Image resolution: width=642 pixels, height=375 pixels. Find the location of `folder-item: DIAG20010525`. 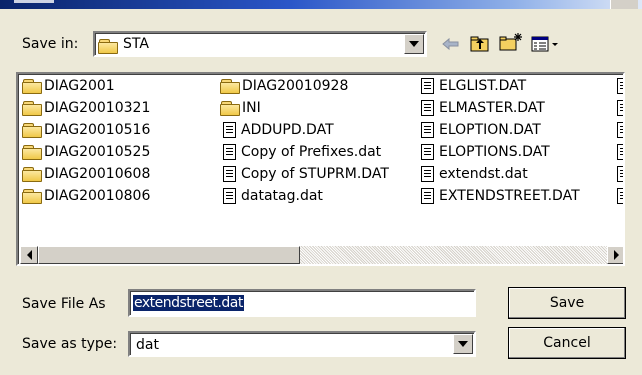

folder-item: DIAG20010525 is located at coordinates (86, 152).